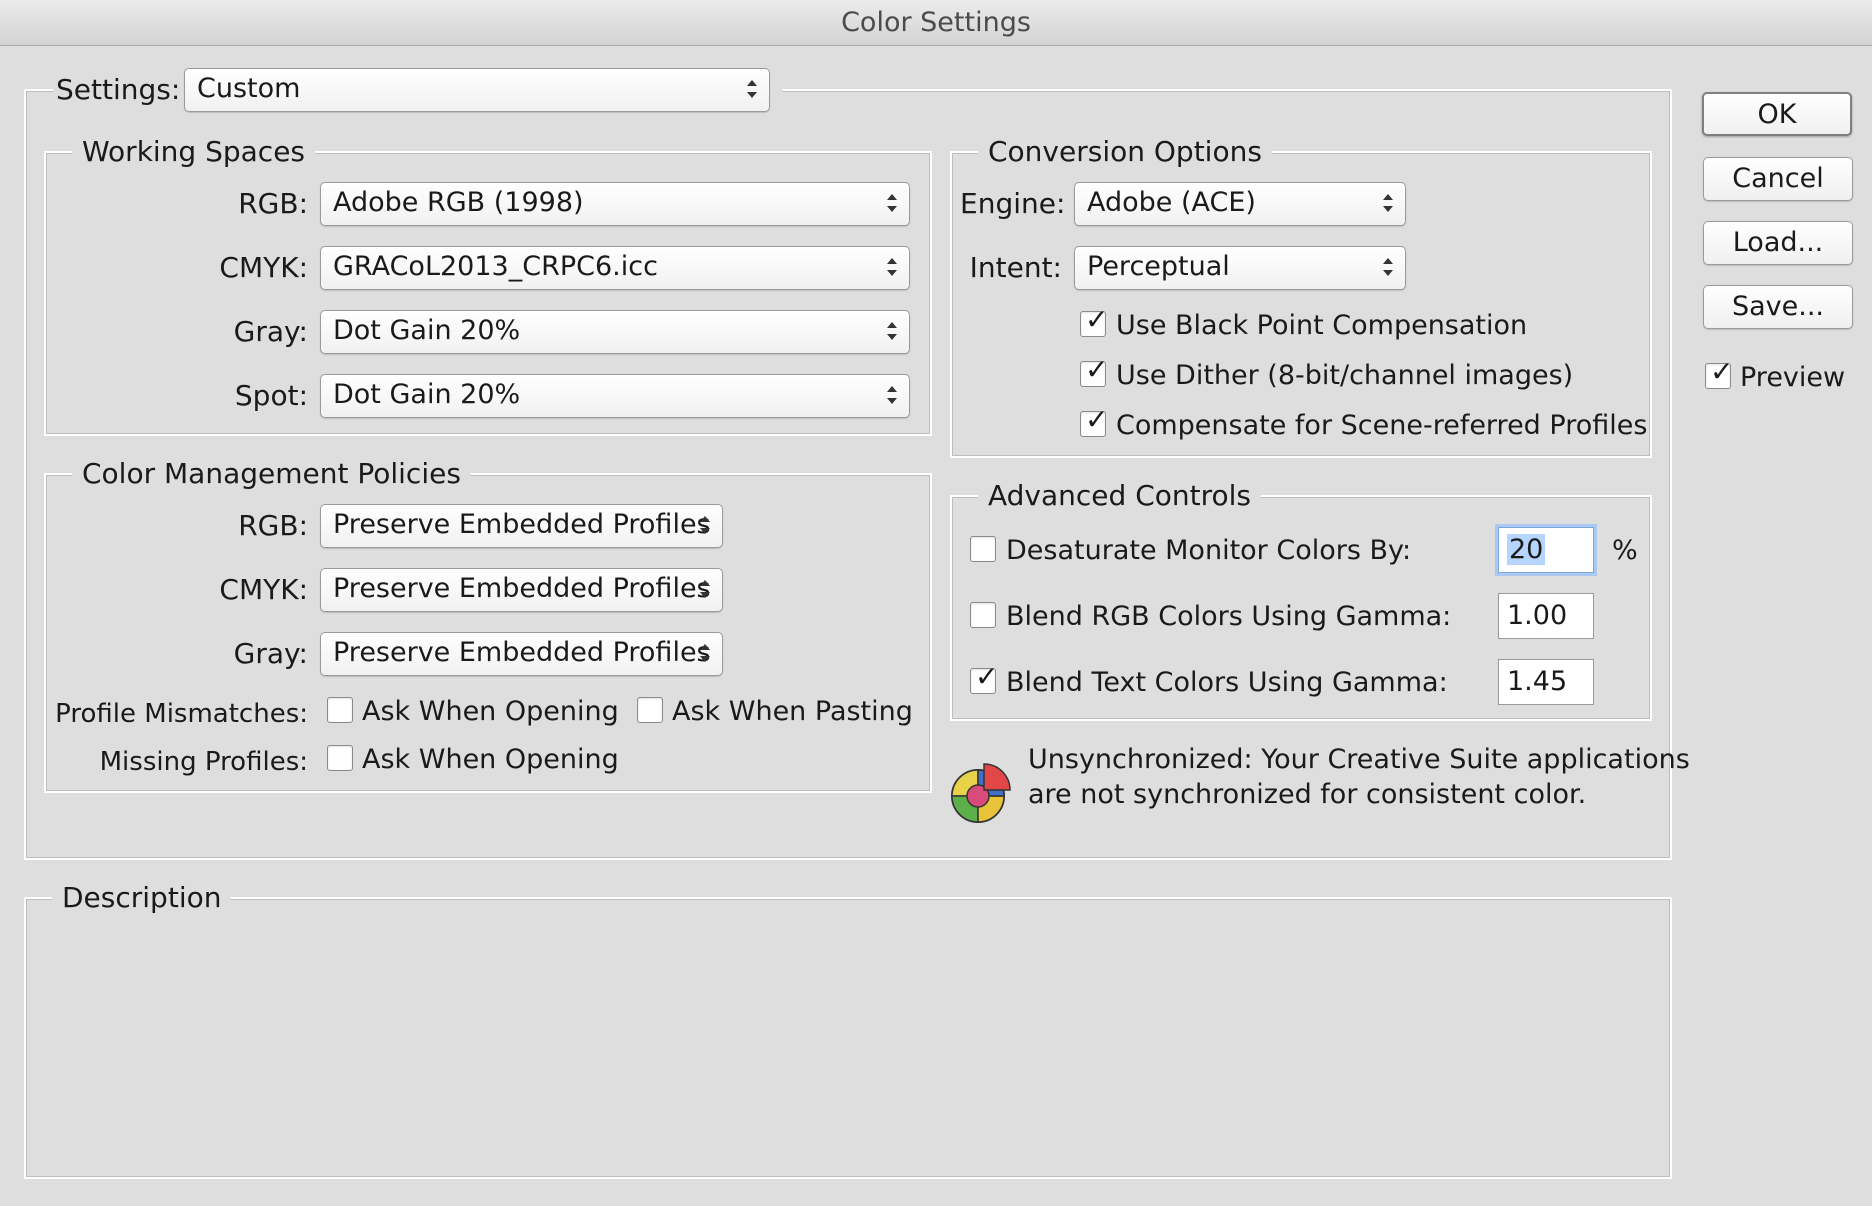  What do you see at coordinates (1625, 550) in the screenshot?
I see `desaturate-unit: %` at bounding box center [1625, 550].